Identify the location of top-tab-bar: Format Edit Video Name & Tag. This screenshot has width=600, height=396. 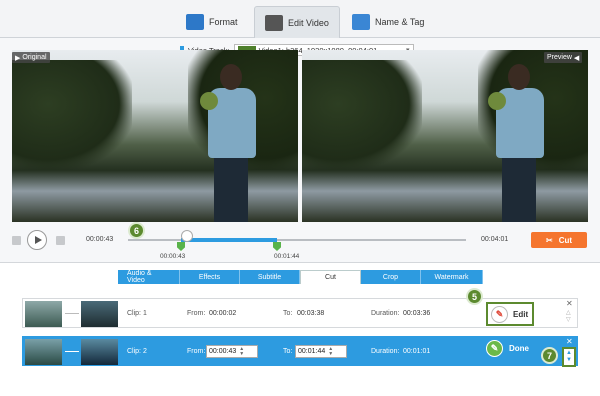
(300, 19).